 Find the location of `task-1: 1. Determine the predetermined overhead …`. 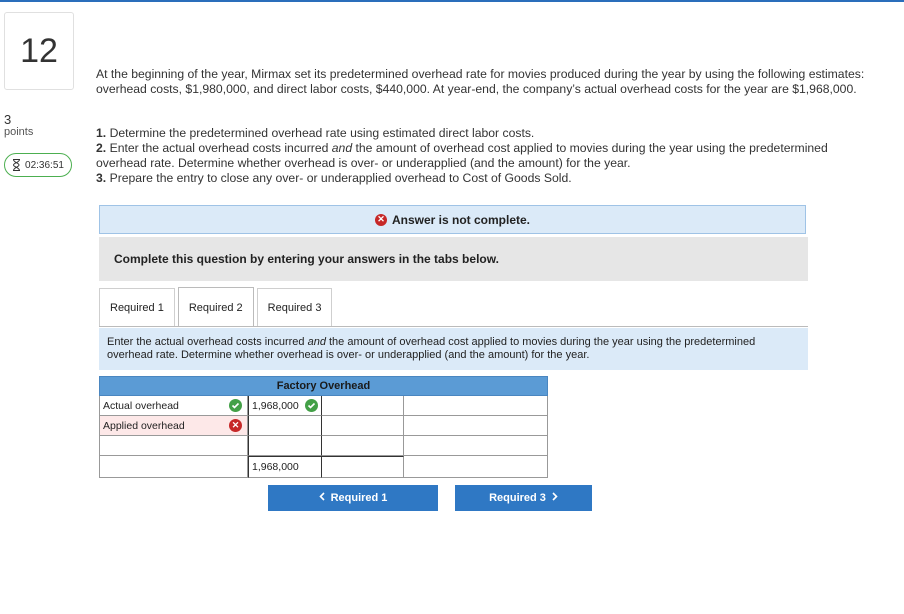

task-1: 1. Determine the predetermined overhead … is located at coordinates (315, 133).